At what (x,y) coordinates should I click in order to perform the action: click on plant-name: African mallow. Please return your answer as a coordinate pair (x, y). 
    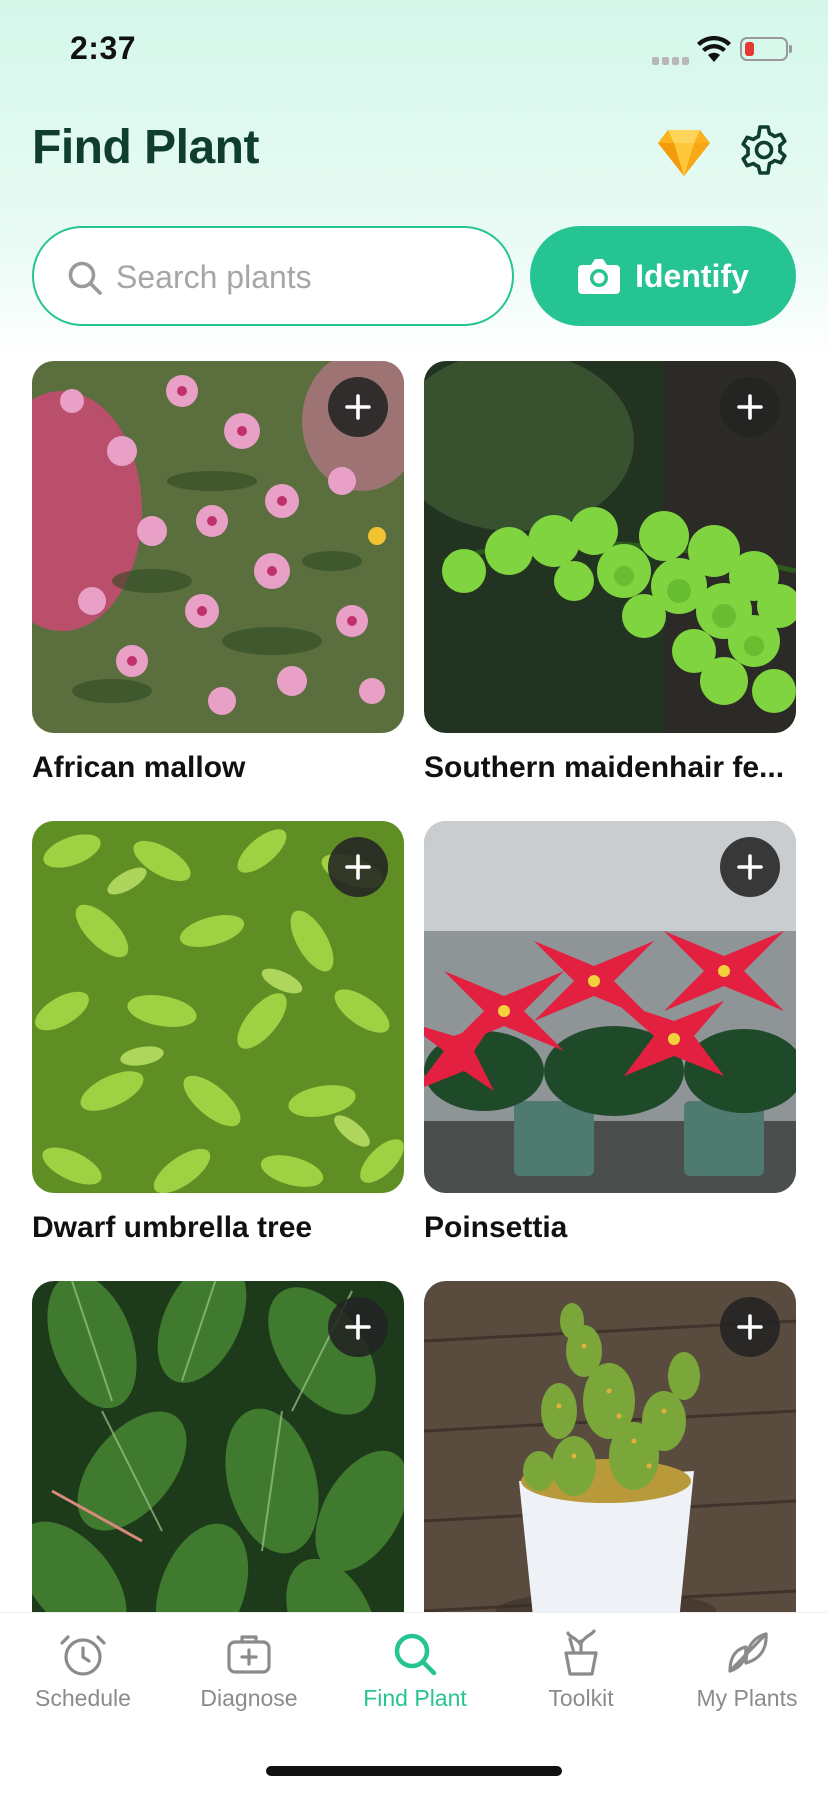
    Looking at the image, I should click on (139, 767).